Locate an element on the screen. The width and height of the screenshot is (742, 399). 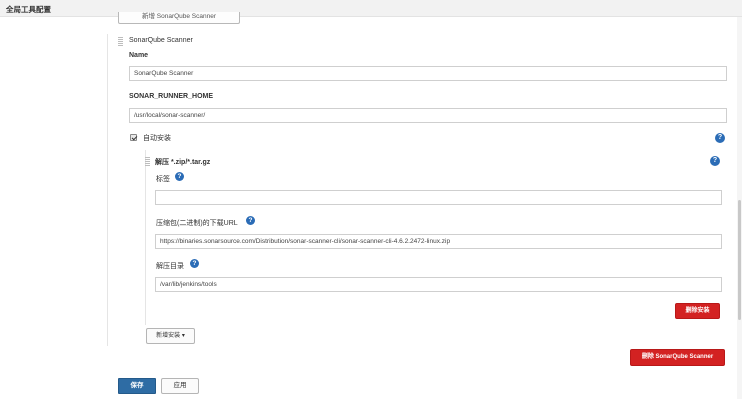
tag-label: 标签 is located at coordinates (163, 179).